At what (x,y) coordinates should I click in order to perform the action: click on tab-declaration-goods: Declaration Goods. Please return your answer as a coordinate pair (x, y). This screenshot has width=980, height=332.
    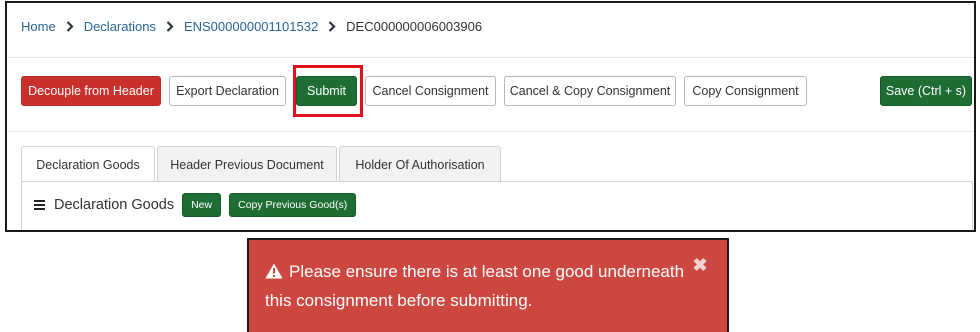
    Looking at the image, I should click on (88, 164).